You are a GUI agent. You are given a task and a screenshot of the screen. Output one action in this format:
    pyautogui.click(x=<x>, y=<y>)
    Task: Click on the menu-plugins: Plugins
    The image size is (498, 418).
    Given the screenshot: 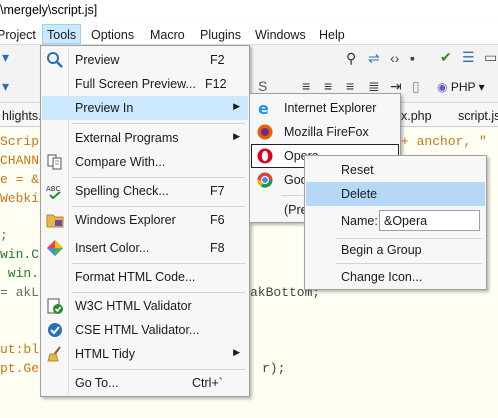 What is the action you would take?
    pyautogui.click(x=220, y=35)
    